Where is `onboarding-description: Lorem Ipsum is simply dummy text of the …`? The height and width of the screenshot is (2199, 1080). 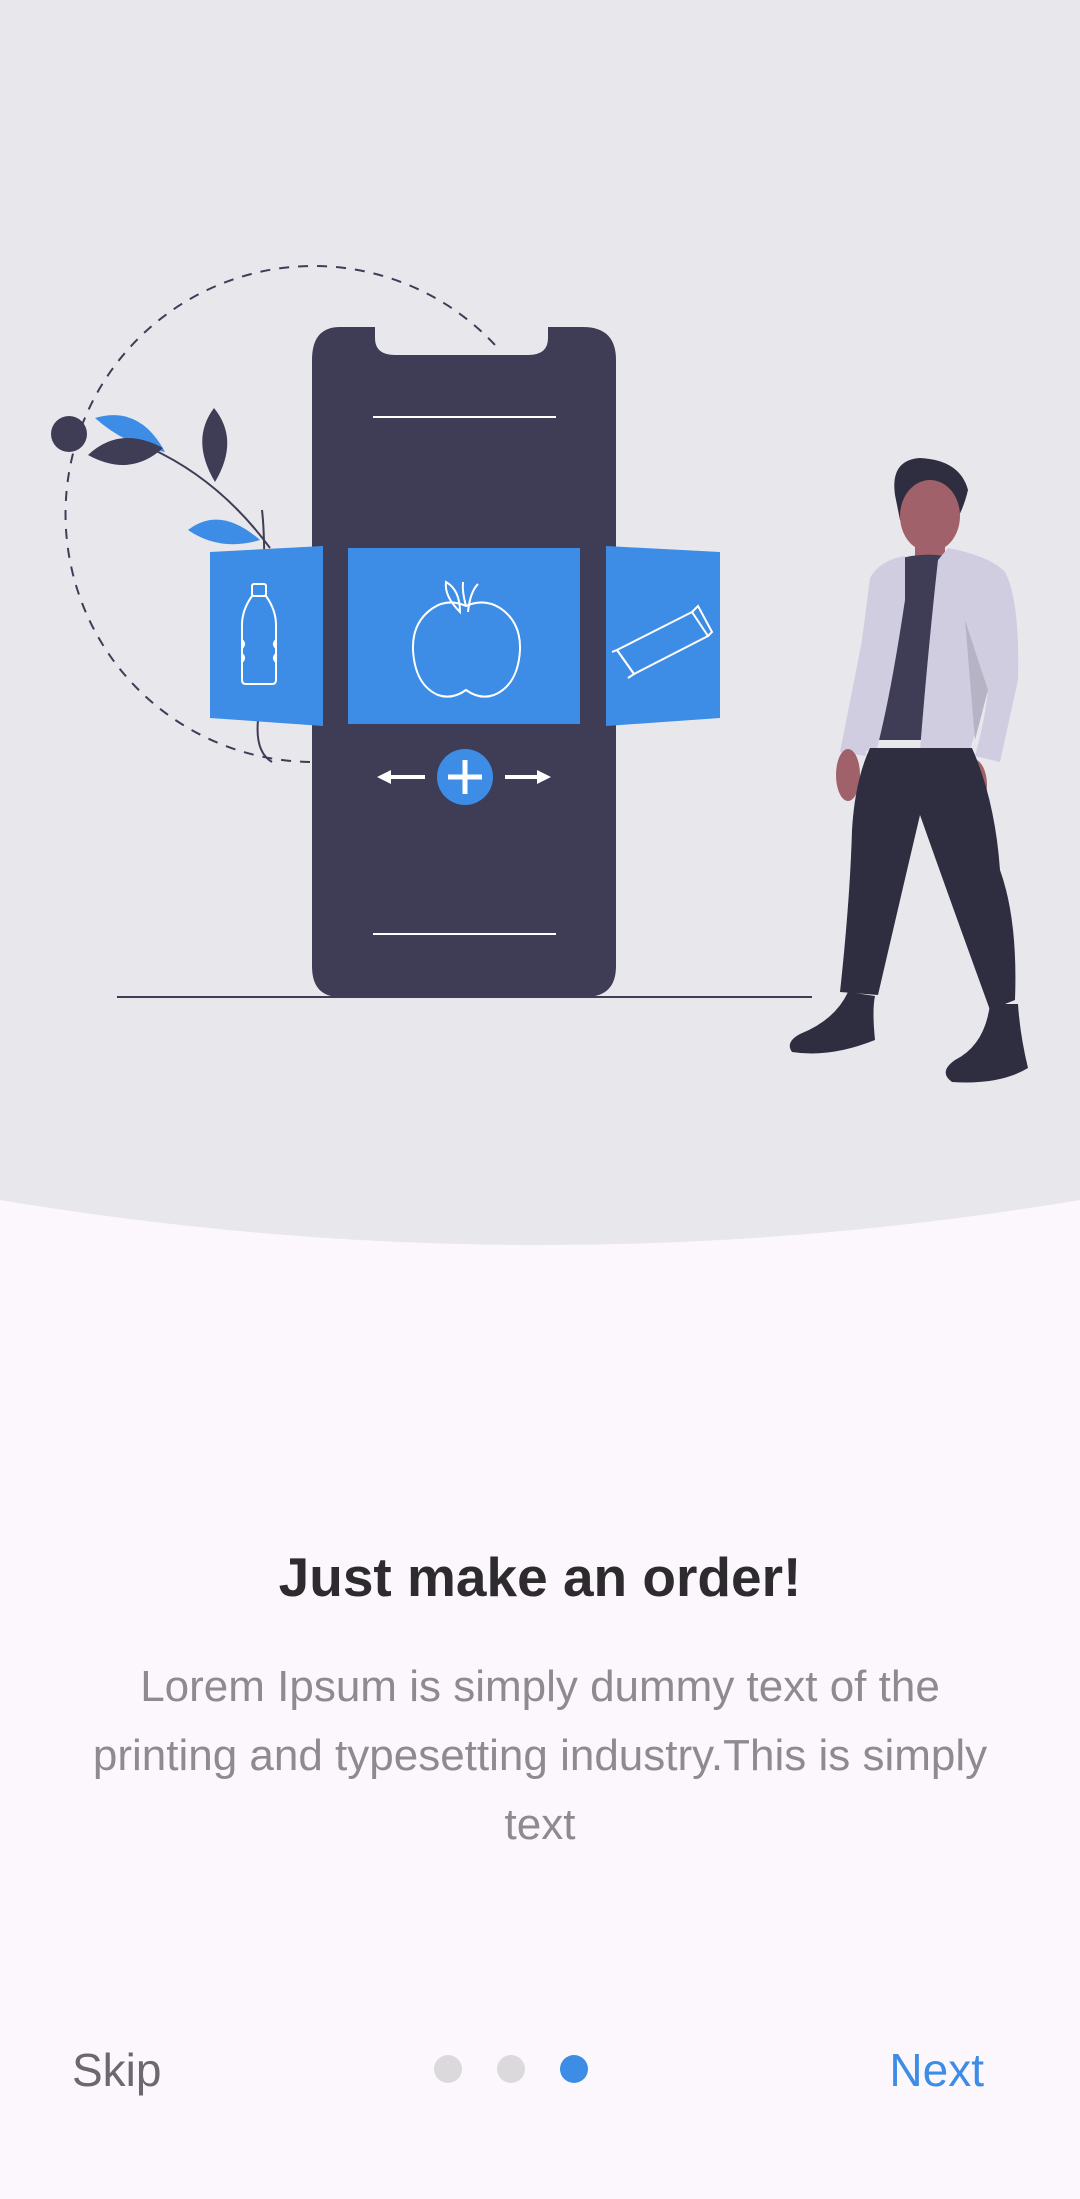 onboarding-description: Lorem Ipsum is simply dummy text of the … is located at coordinates (540, 1755).